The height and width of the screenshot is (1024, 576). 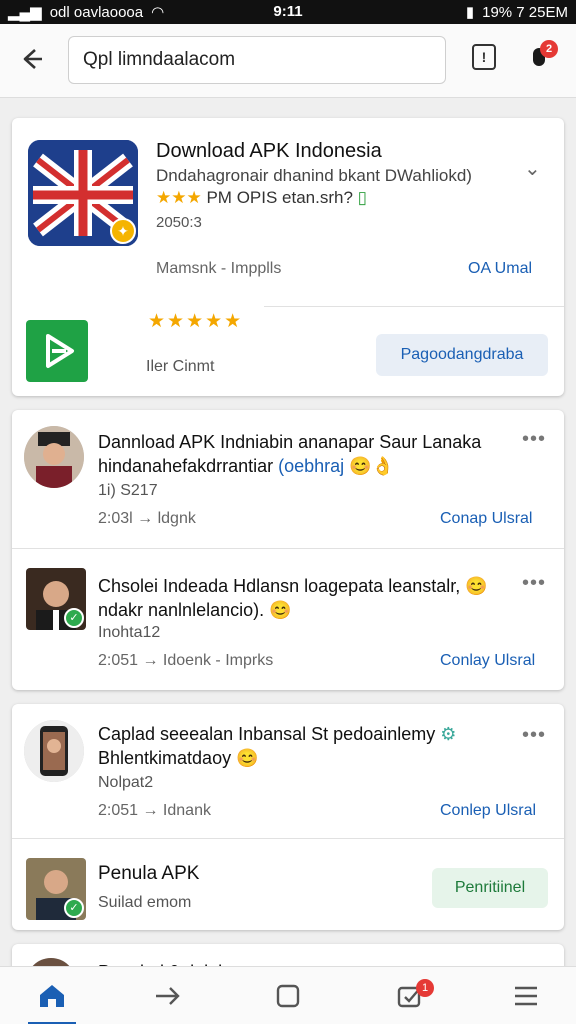 I want to click on browser-toolbar: Qpl limndaalacom ! 2, so click(x=288, y=61).